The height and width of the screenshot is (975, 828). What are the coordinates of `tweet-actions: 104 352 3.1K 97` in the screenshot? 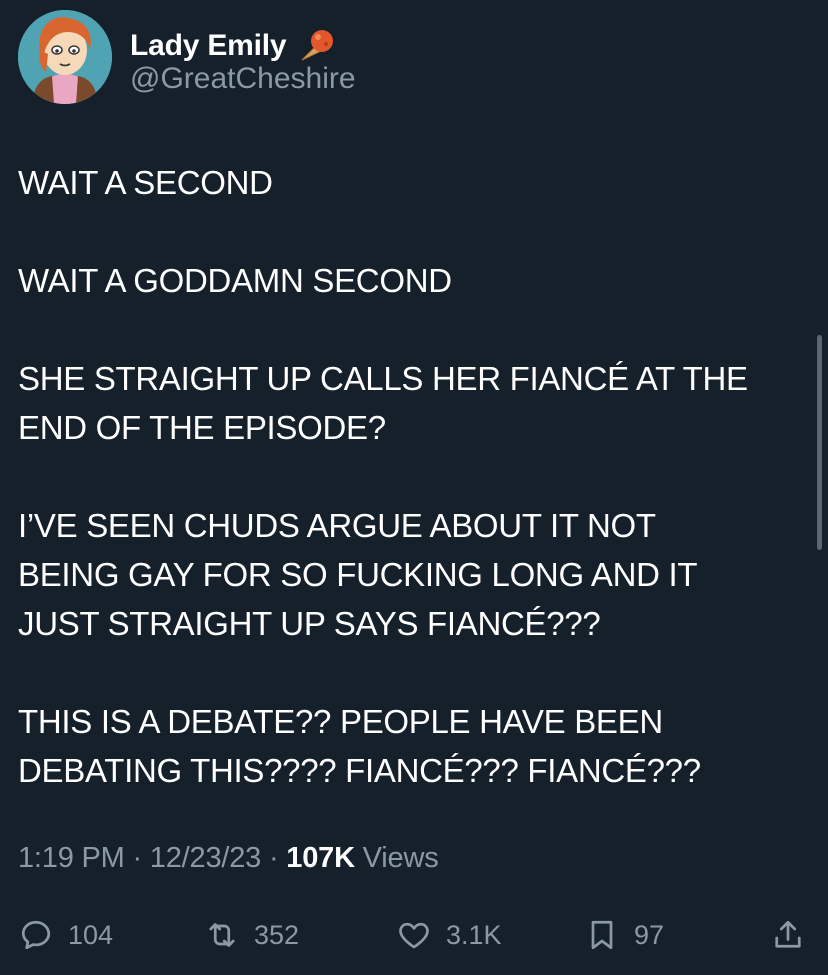 It's located at (414, 935).